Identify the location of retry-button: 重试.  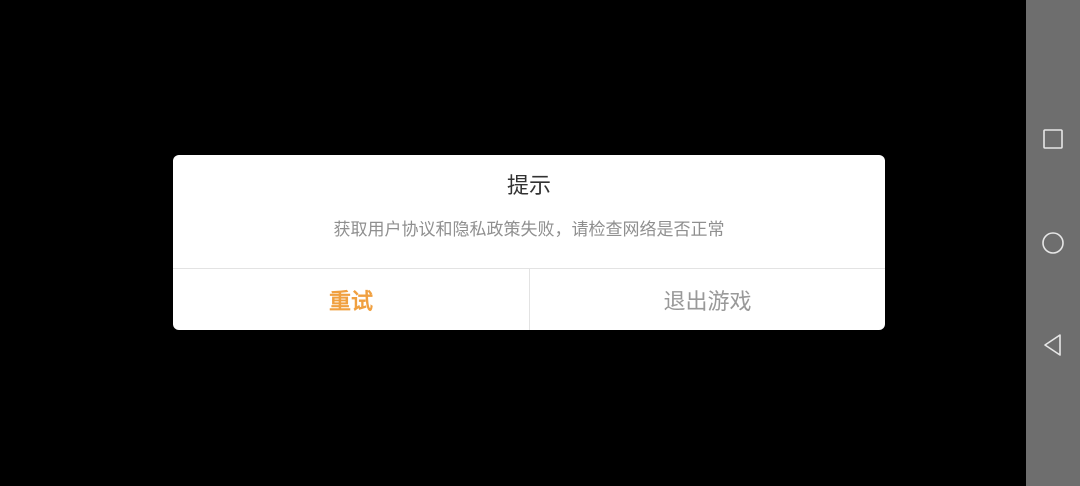
(351, 299).